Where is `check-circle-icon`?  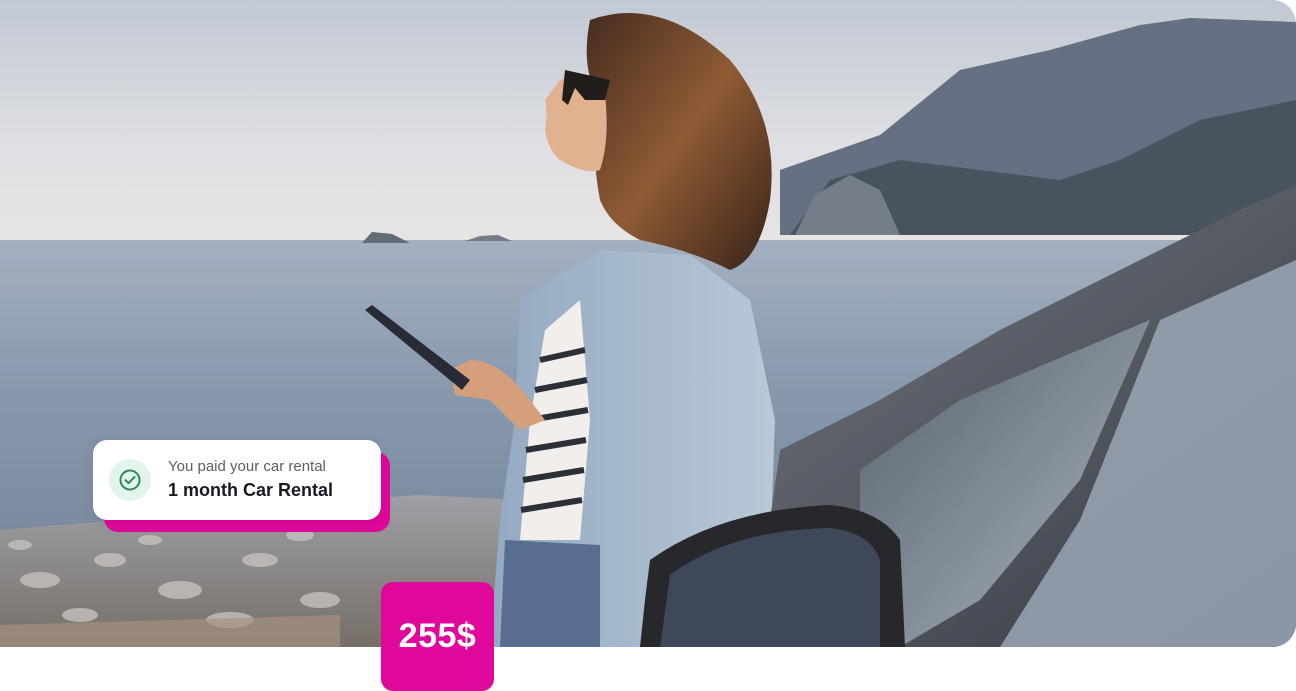
check-circle-icon is located at coordinates (130, 480).